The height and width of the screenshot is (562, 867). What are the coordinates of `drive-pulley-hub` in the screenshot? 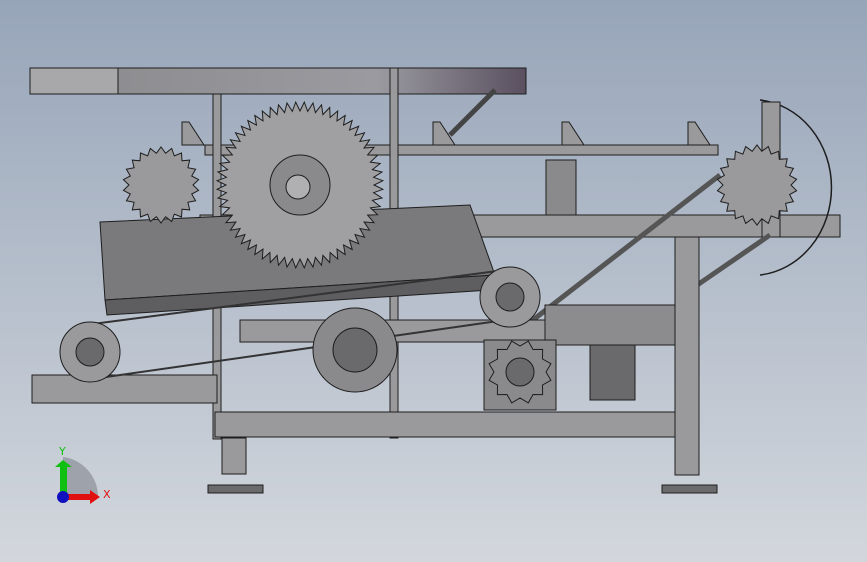 It's located at (355, 350).